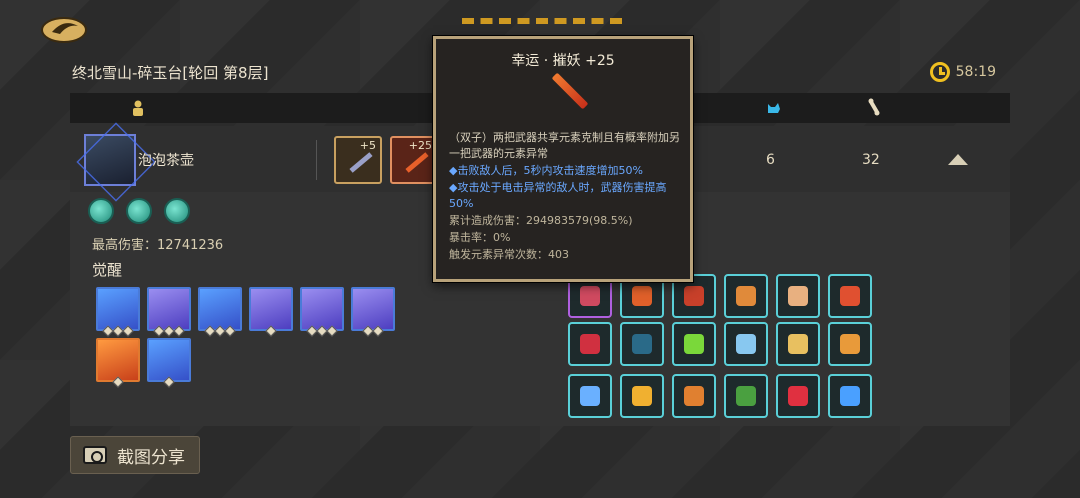 This screenshot has width=1080, height=498. Describe the element at coordinates (480, 237) in the screenshot. I see `tooltip-crit-rate: 暴击率：0%` at that location.